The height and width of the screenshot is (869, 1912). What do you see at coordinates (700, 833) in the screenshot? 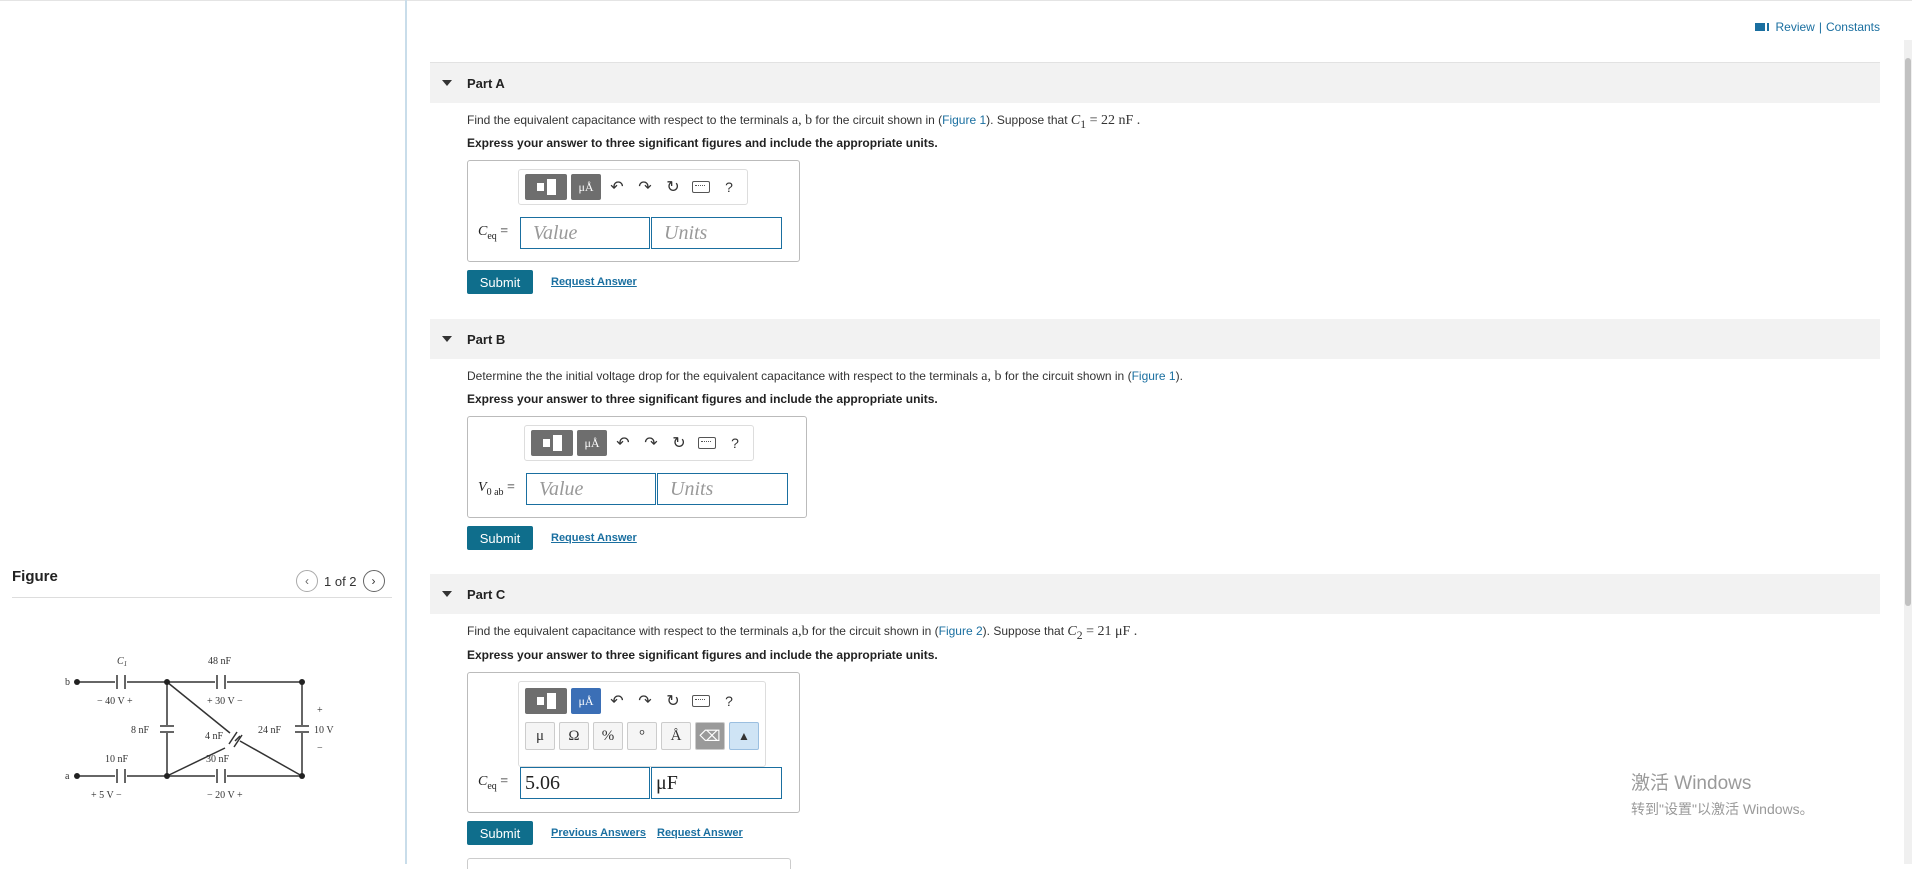
I see `part-c-request-answer-link: Request Answer` at bounding box center [700, 833].